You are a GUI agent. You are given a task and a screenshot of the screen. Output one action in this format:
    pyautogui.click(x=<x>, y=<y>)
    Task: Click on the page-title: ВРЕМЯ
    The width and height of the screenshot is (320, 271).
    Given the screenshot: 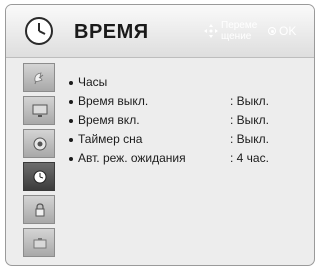 What is the action you would take?
    pyautogui.click(x=111, y=32)
    